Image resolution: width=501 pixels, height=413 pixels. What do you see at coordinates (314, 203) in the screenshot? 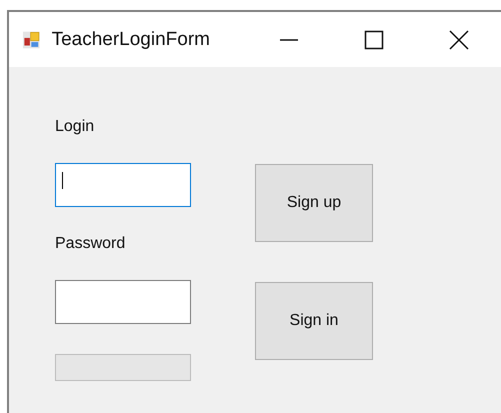
I see `form-button: Sign up` at bounding box center [314, 203].